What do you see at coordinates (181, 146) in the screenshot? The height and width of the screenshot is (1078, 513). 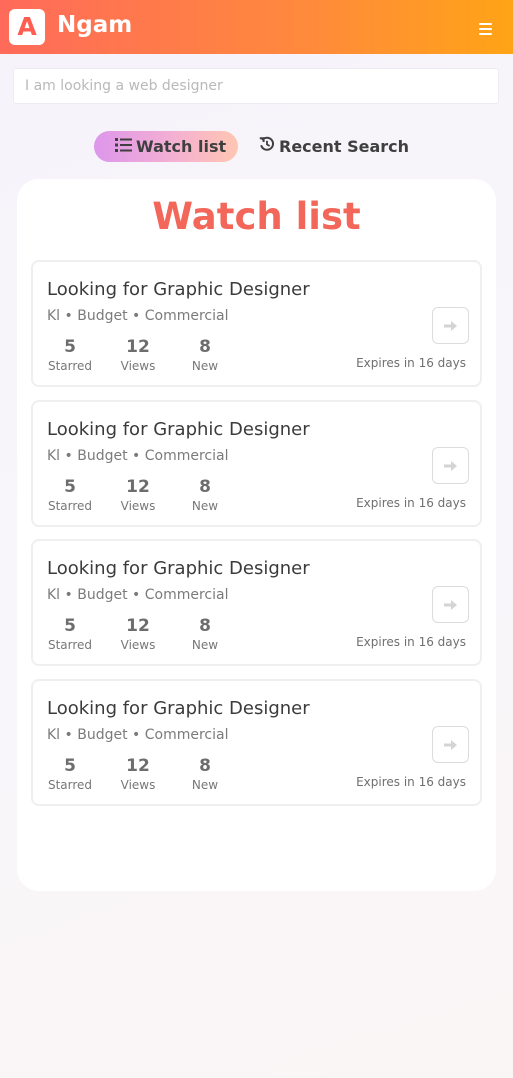 I see `tab-watch-list-label: Watch list` at bounding box center [181, 146].